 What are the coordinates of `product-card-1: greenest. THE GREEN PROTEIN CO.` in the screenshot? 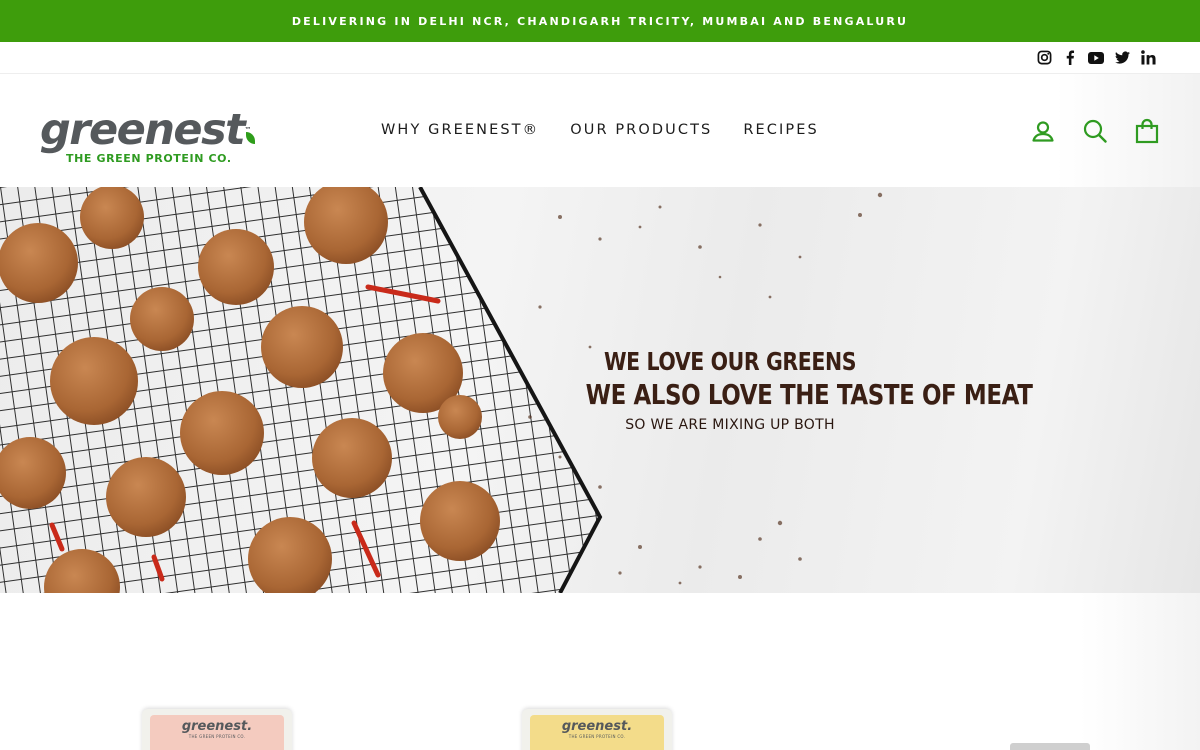 It's located at (217, 729).